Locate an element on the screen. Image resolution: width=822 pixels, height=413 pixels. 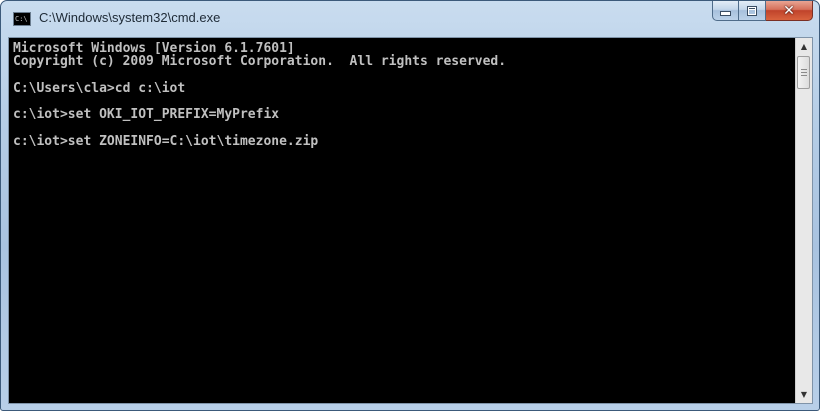
title-bar: C:\ C:\Windows\system32\cmd.exe ✕ is located at coordinates (410, 19).